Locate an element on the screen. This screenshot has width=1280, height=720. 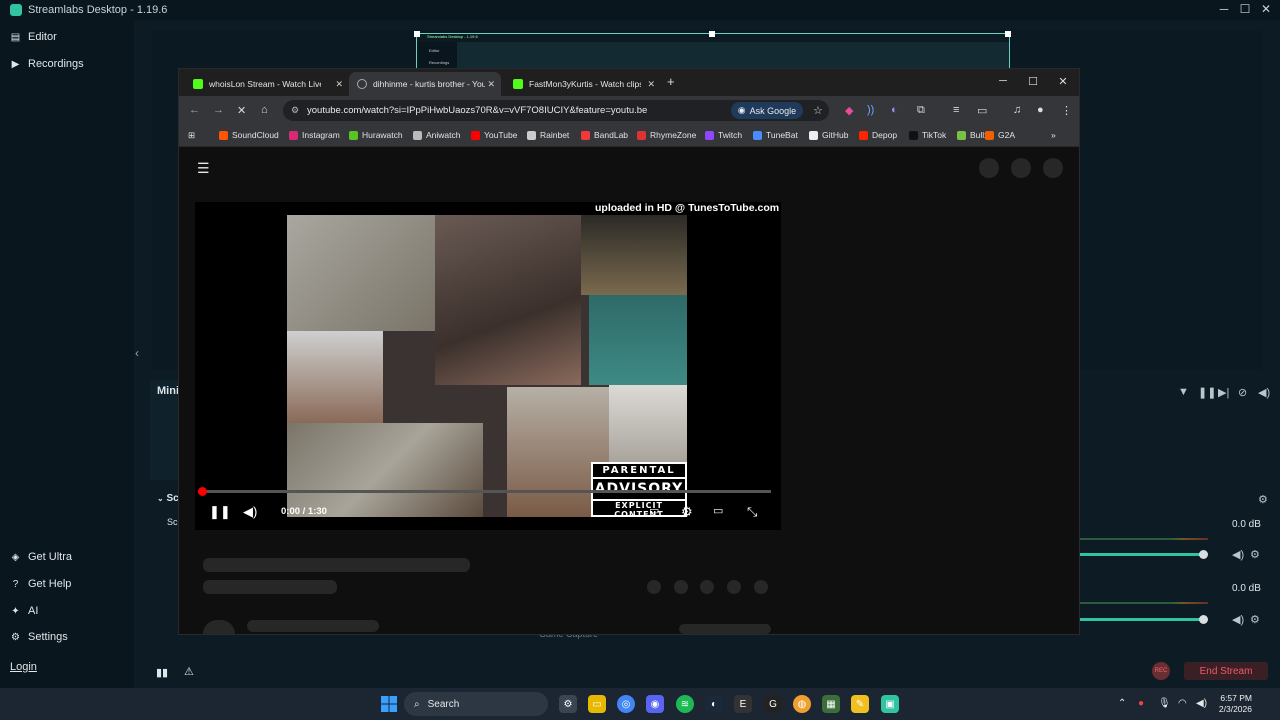
more-bookmarks-icon: » is located at coordinates (1053, 135).